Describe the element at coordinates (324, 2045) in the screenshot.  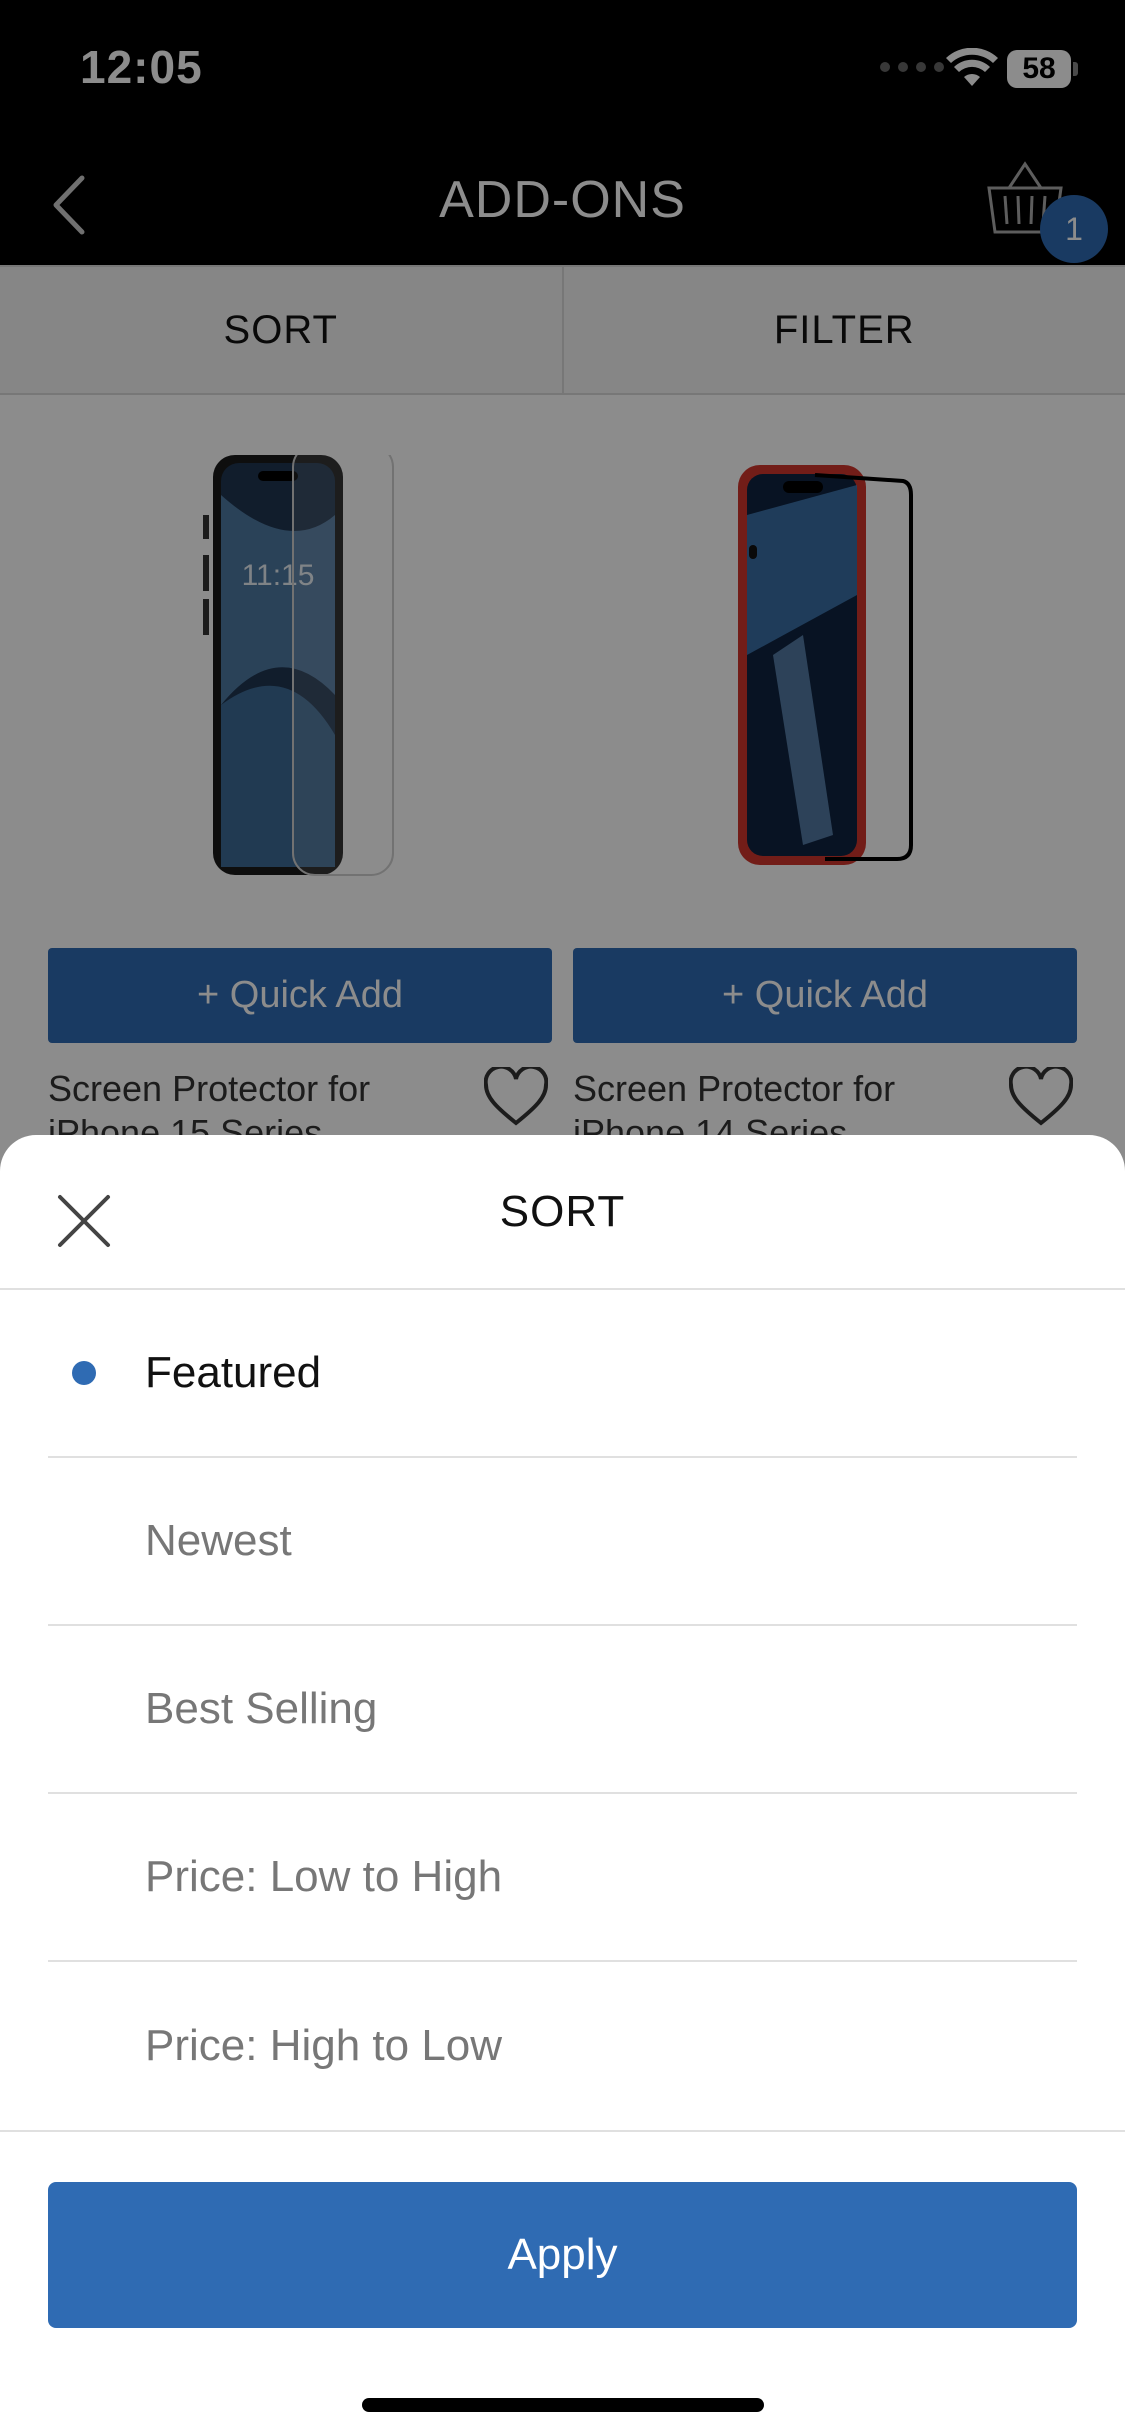
I see `sort-option-label: Price: High to Low` at that location.